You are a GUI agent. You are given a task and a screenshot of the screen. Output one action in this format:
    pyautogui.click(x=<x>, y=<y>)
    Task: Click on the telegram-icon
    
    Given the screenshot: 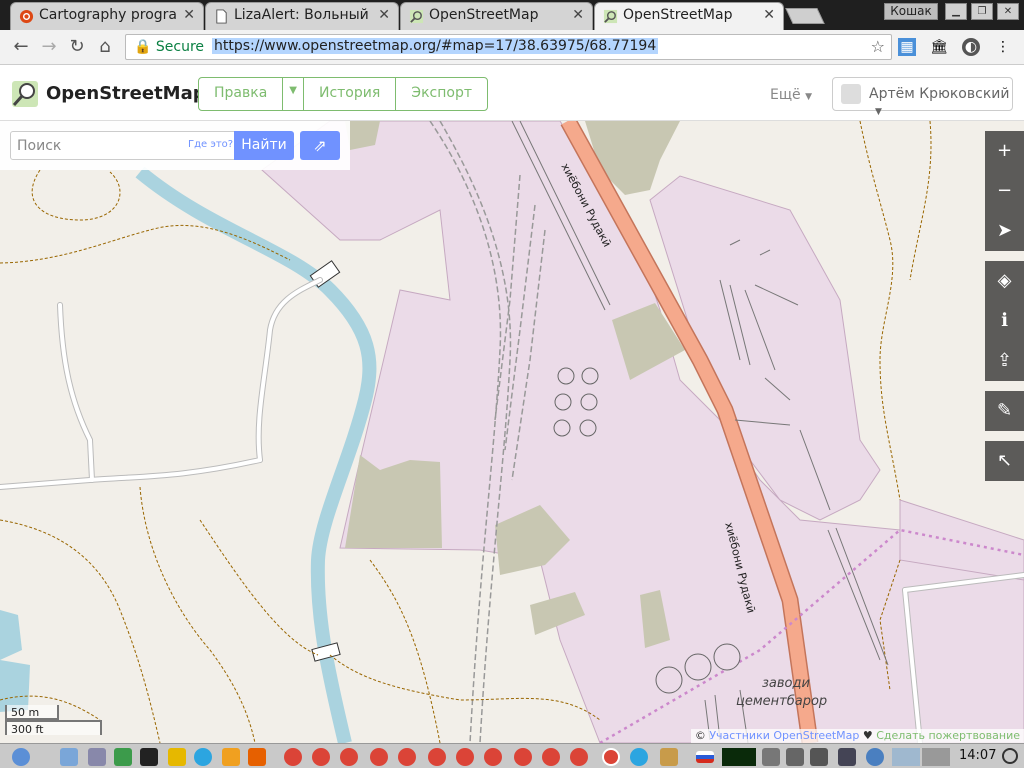 What is the action you would take?
    pyautogui.click(x=203, y=757)
    